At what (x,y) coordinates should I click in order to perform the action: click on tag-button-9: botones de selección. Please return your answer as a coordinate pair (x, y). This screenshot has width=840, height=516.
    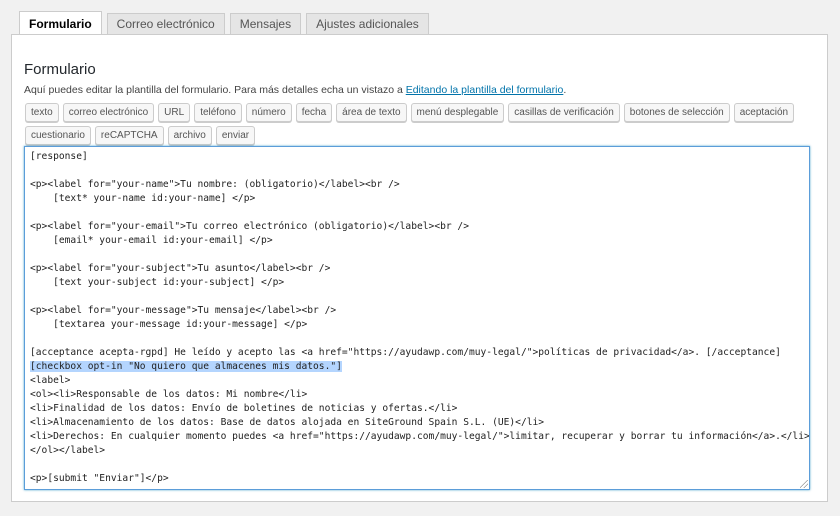
    Looking at the image, I should click on (676, 112).